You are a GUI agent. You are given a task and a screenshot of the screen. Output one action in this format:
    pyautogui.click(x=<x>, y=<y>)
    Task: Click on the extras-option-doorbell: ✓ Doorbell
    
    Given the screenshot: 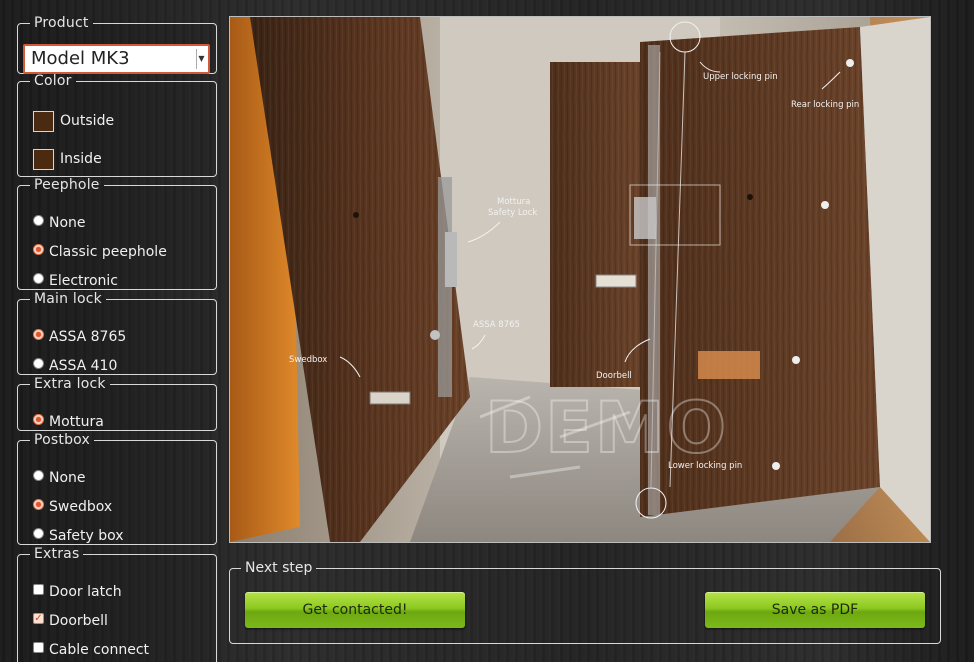 What is the action you would take?
    pyautogui.click(x=70, y=621)
    